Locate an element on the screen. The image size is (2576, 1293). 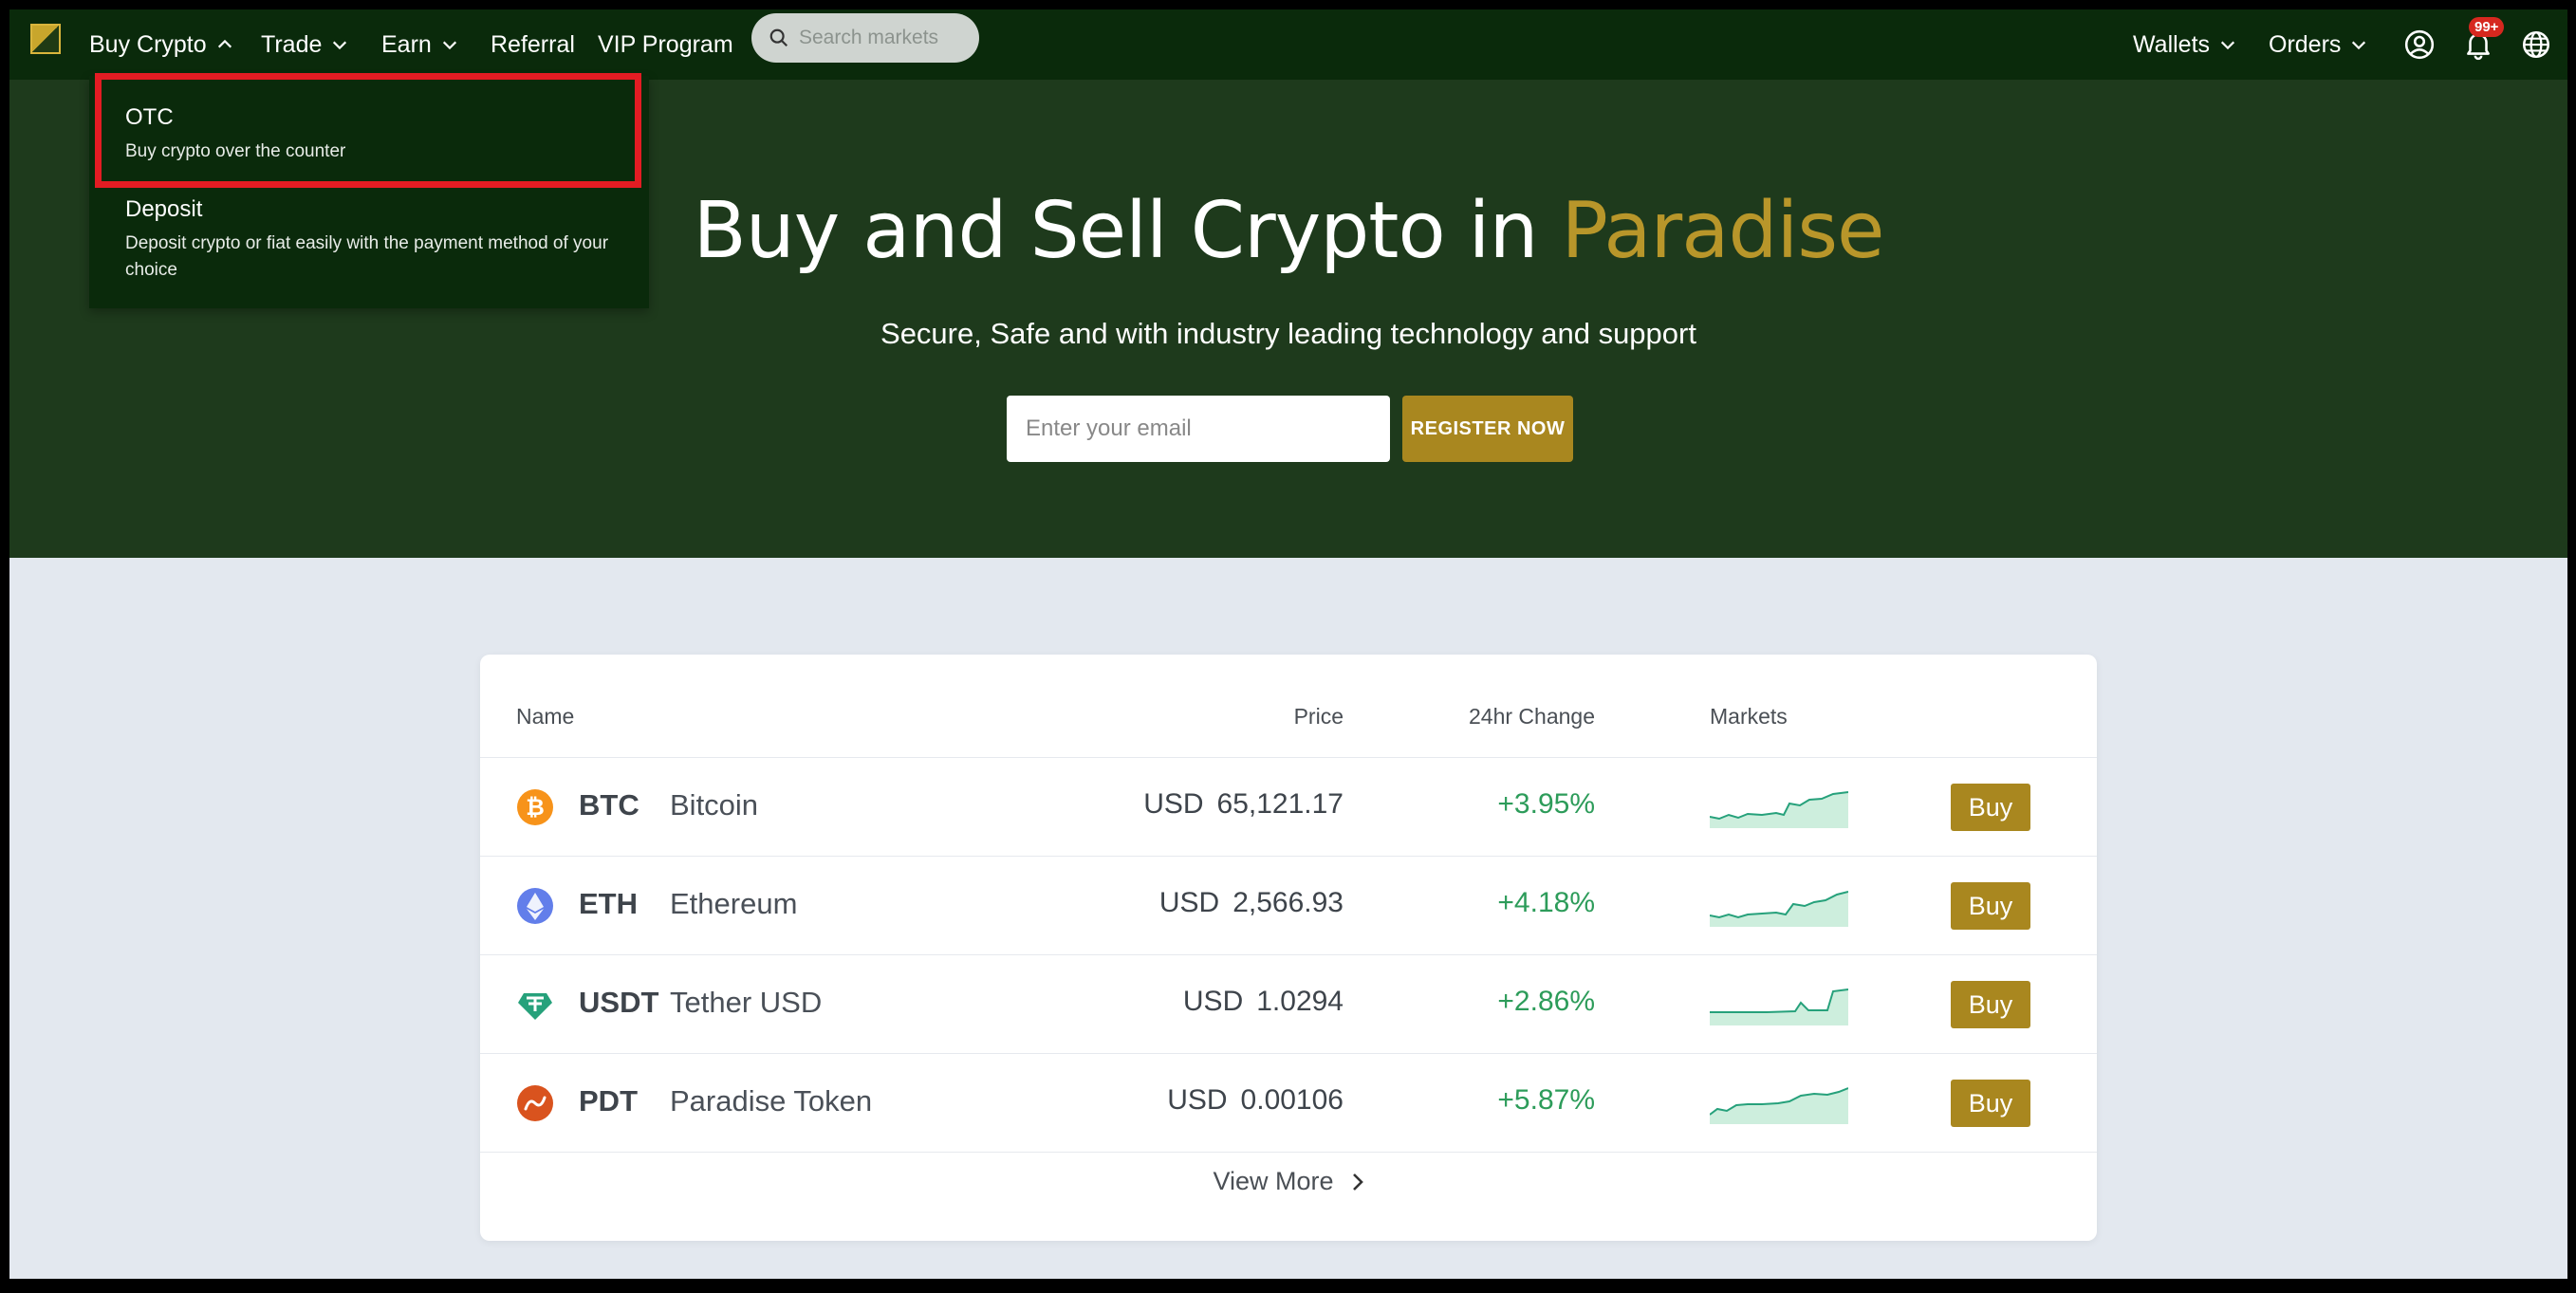
coin-price: USD 2,566.93 is located at coordinates (1251, 903).